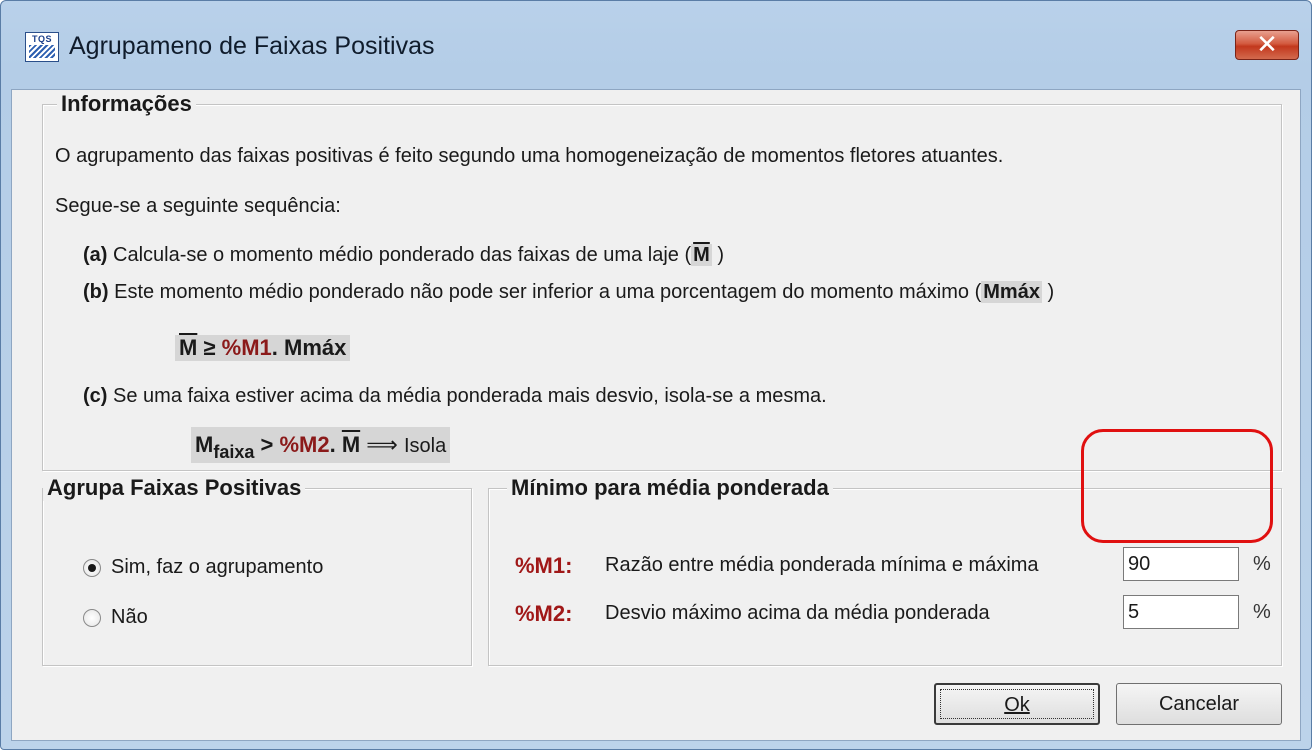 The image size is (1316, 756). What do you see at coordinates (188, 347) in the screenshot?
I see `formula-1-m: M` at bounding box center [188, 347].